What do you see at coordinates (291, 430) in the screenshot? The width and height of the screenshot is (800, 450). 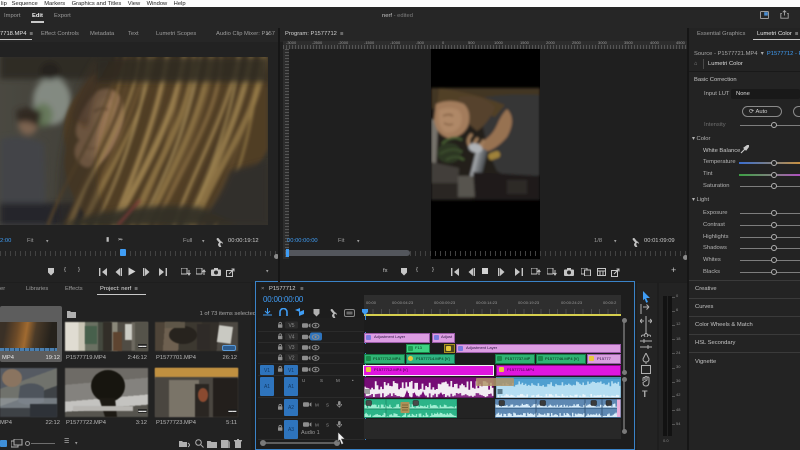 I see `svg-text: A3` at bounding box center [291, 430].